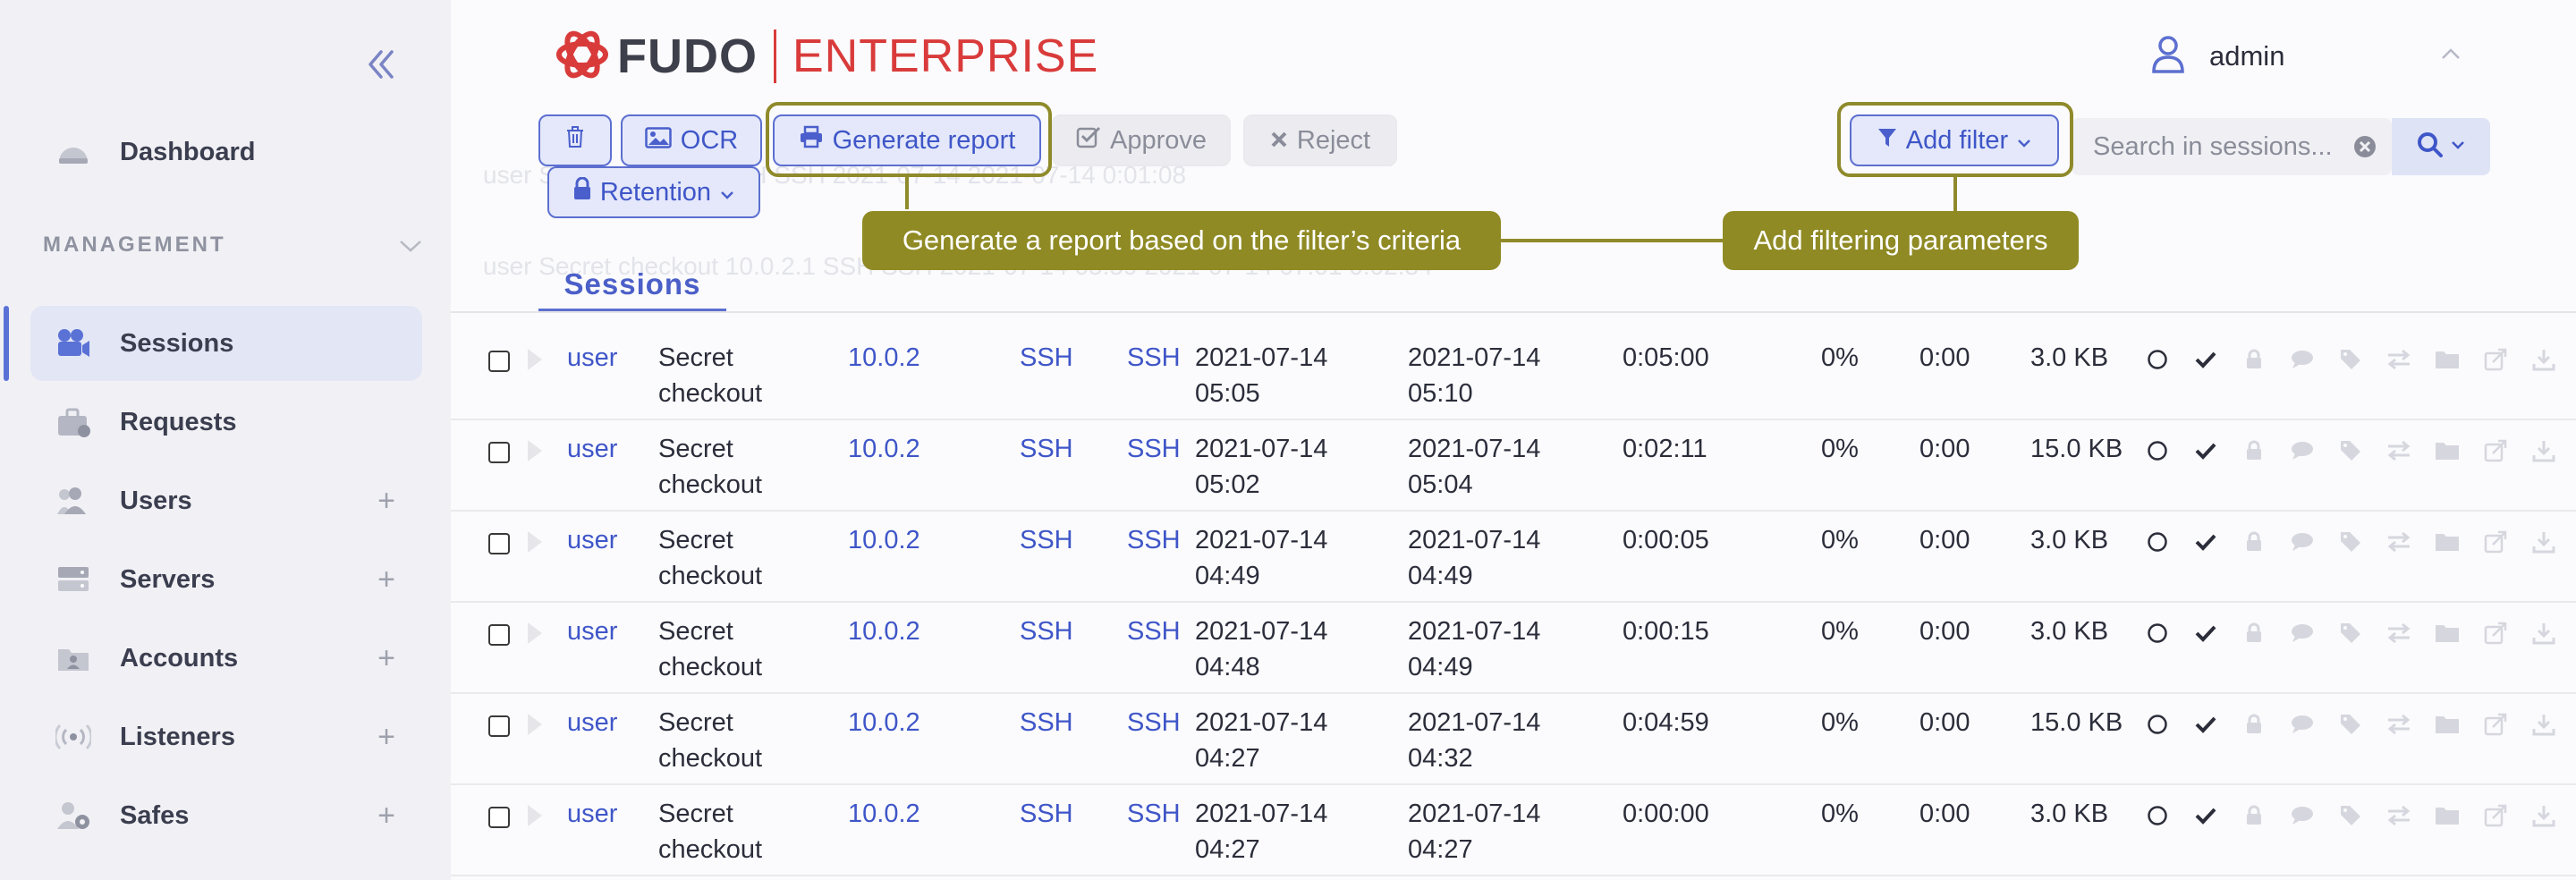 The height and width of the screenshot is (880, 2576). Describe the element at coordinates (2217, 56) in the screenshot. I see `user-menu: admin` at that location.